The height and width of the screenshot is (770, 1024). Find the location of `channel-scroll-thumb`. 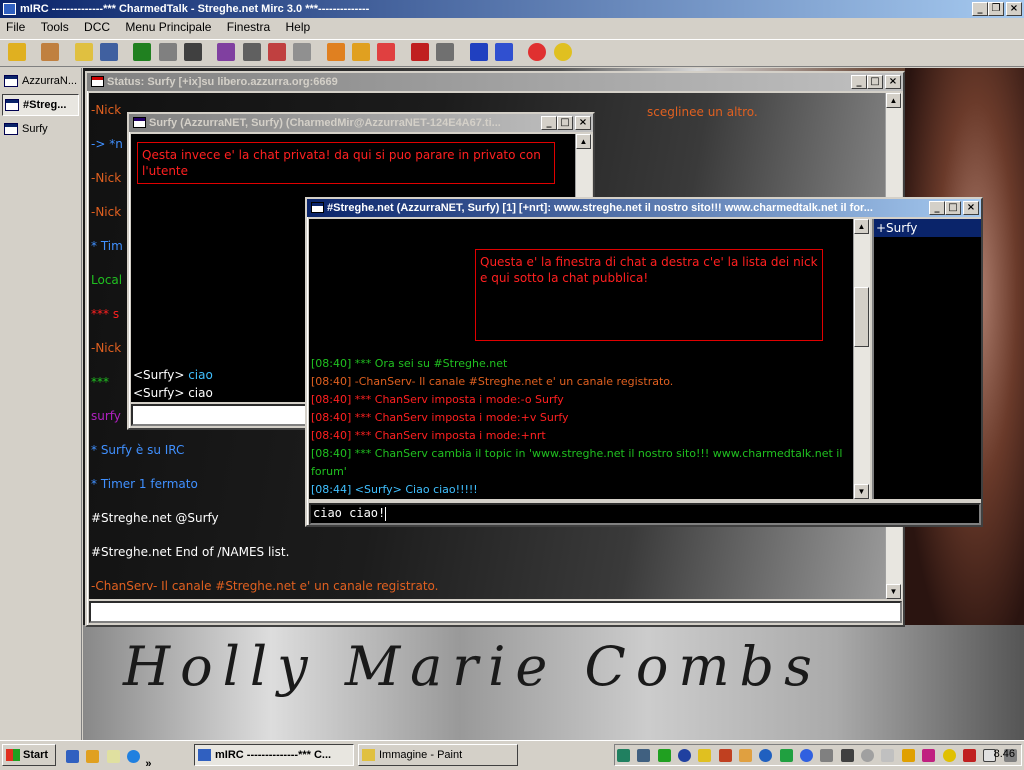

channel-scroll-thumb is located at coordinates (861, 317).